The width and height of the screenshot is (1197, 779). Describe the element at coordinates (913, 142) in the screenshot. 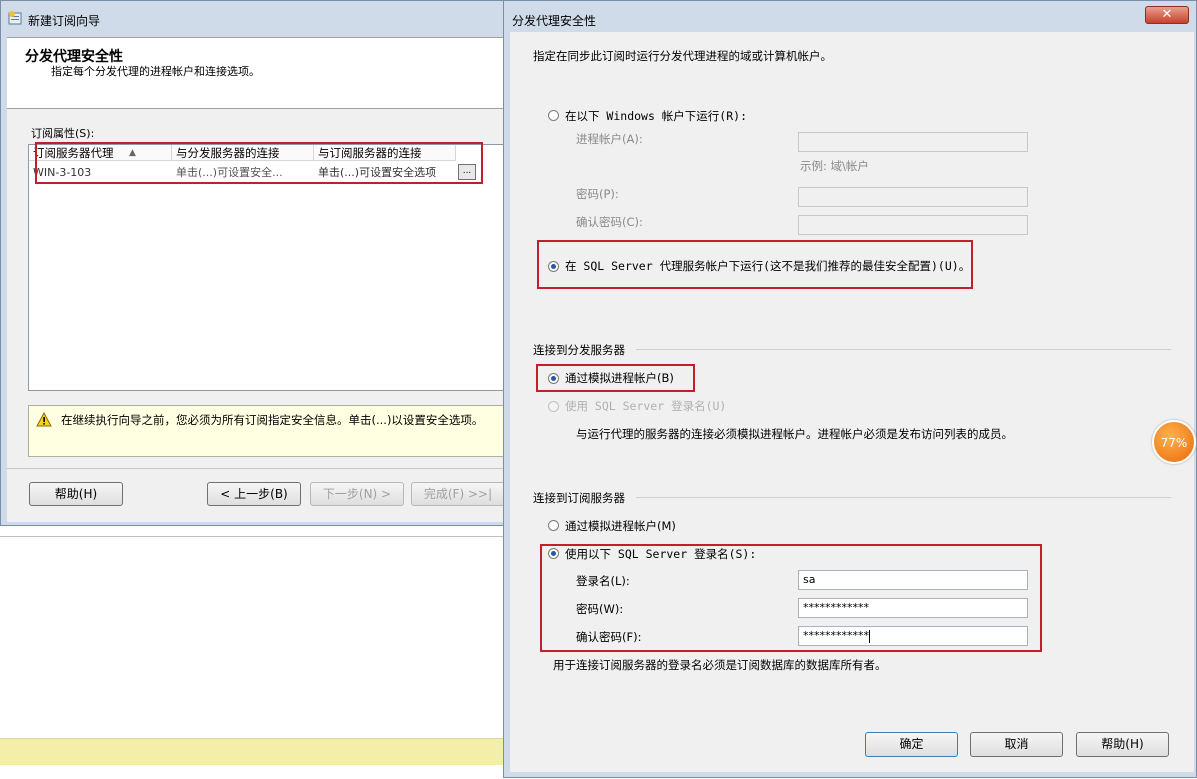

I see `process-account-input` at that location.